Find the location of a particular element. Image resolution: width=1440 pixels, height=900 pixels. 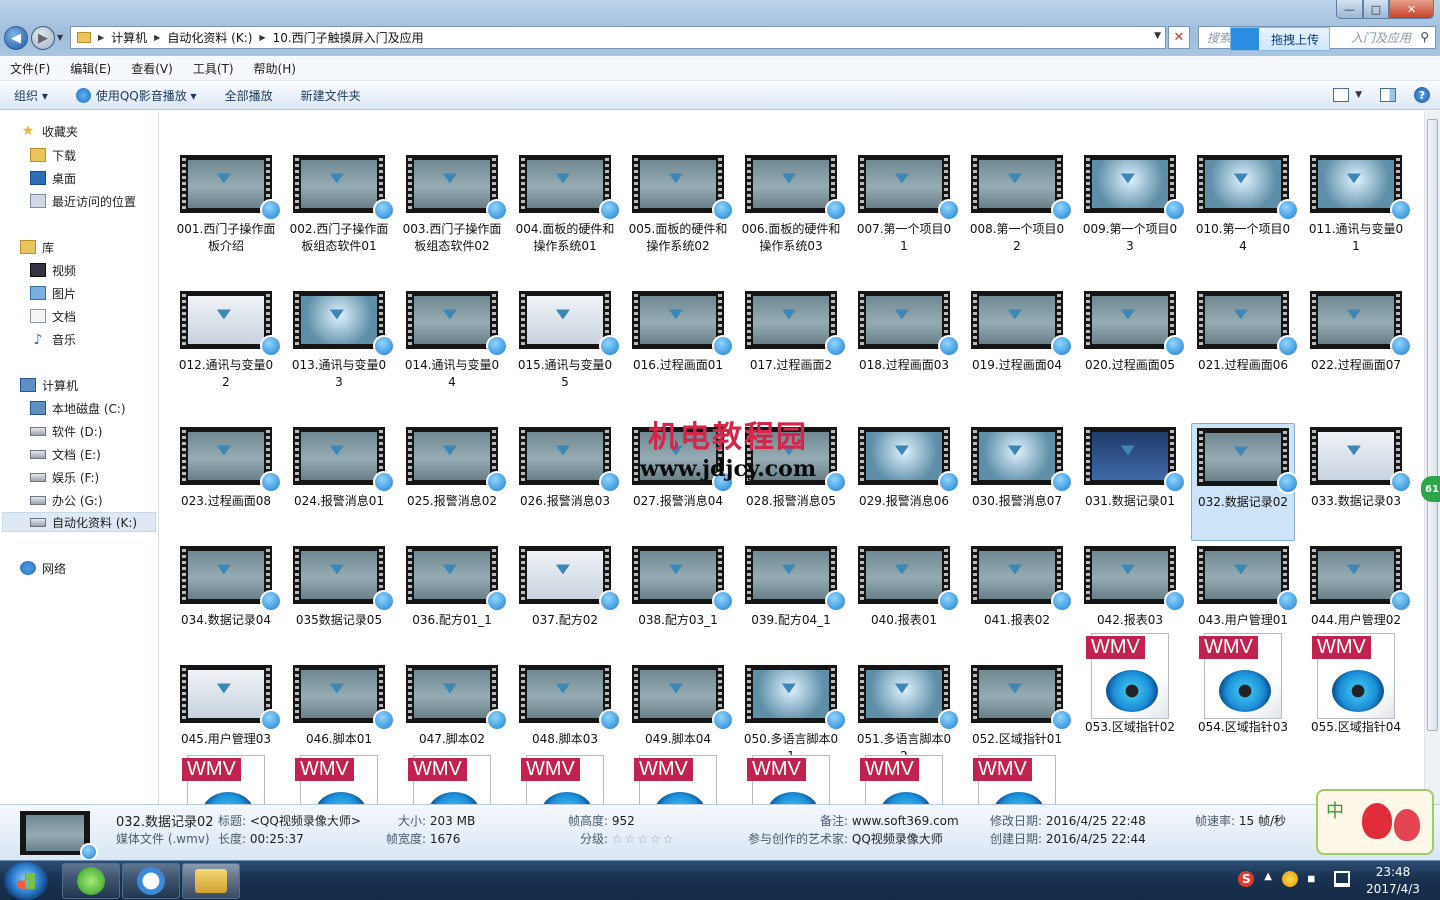

scrollbar-thumb is located at coordinates (1432, 425).